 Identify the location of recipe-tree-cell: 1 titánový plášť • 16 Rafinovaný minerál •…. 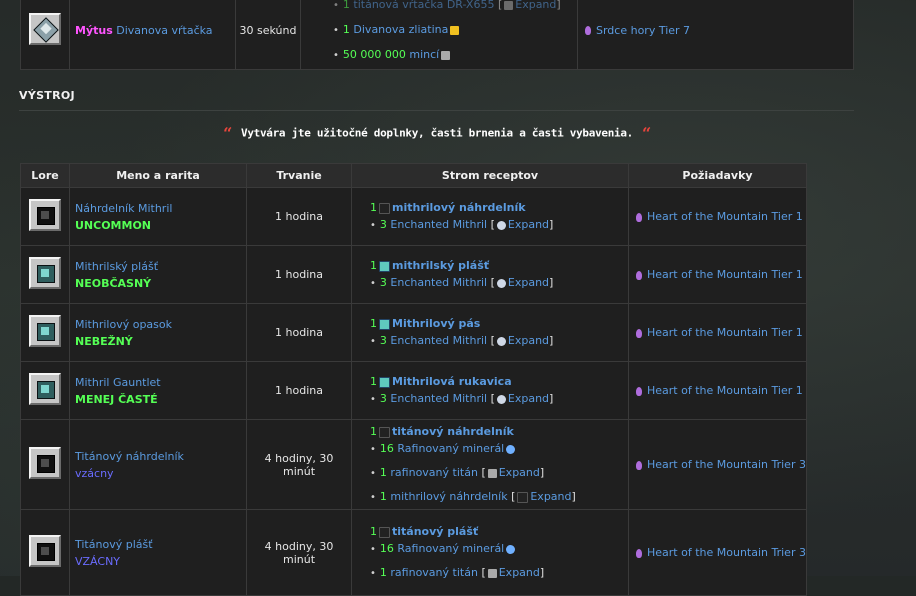
(490, 552).